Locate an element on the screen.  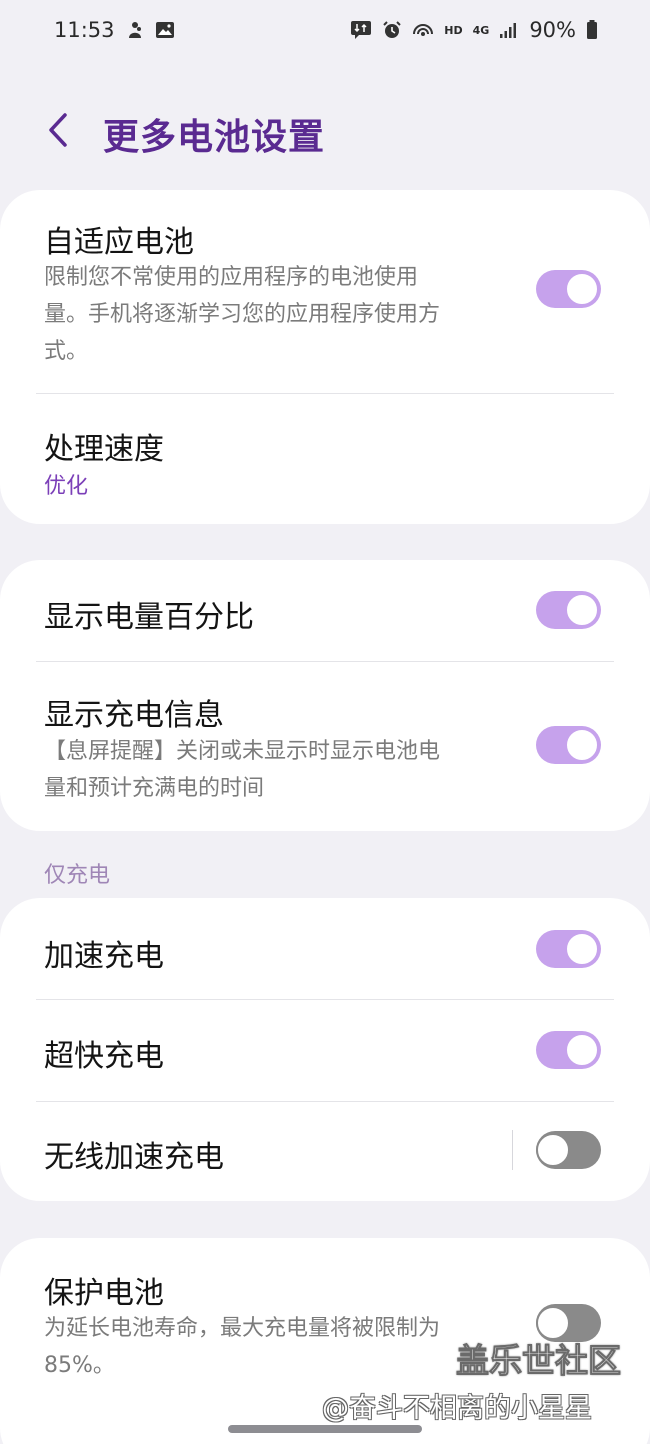
charging-info-row: 显示充电信息 【息屏提醒】关闭或未显示时显示电池电 量和预计充满电的时间 is located at coordinates (325, 746).